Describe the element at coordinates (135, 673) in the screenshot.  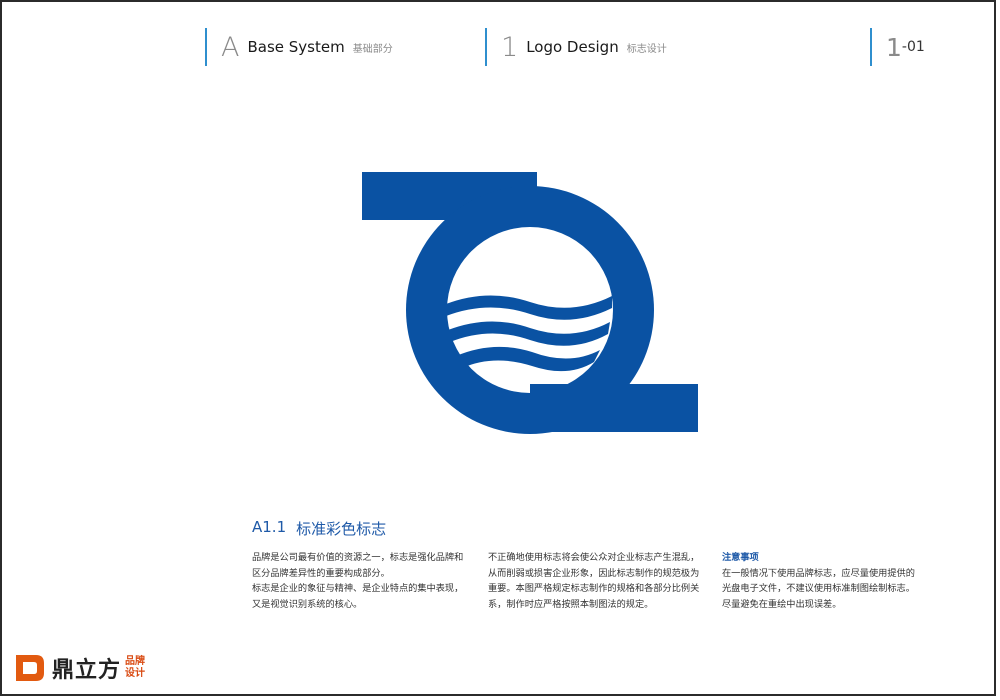
I see `brand-sub-line: 设计` at that location.